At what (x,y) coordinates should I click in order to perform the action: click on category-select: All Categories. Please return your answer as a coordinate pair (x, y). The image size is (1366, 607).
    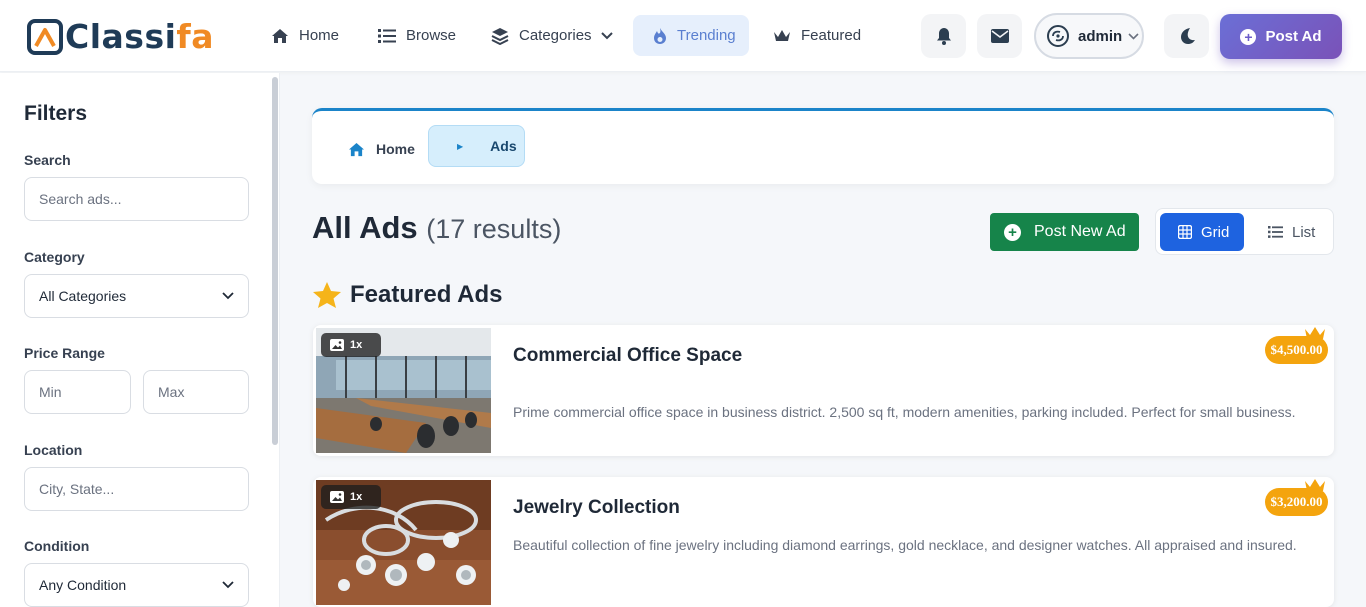
    Looking at the image, I should click on (136, 296).